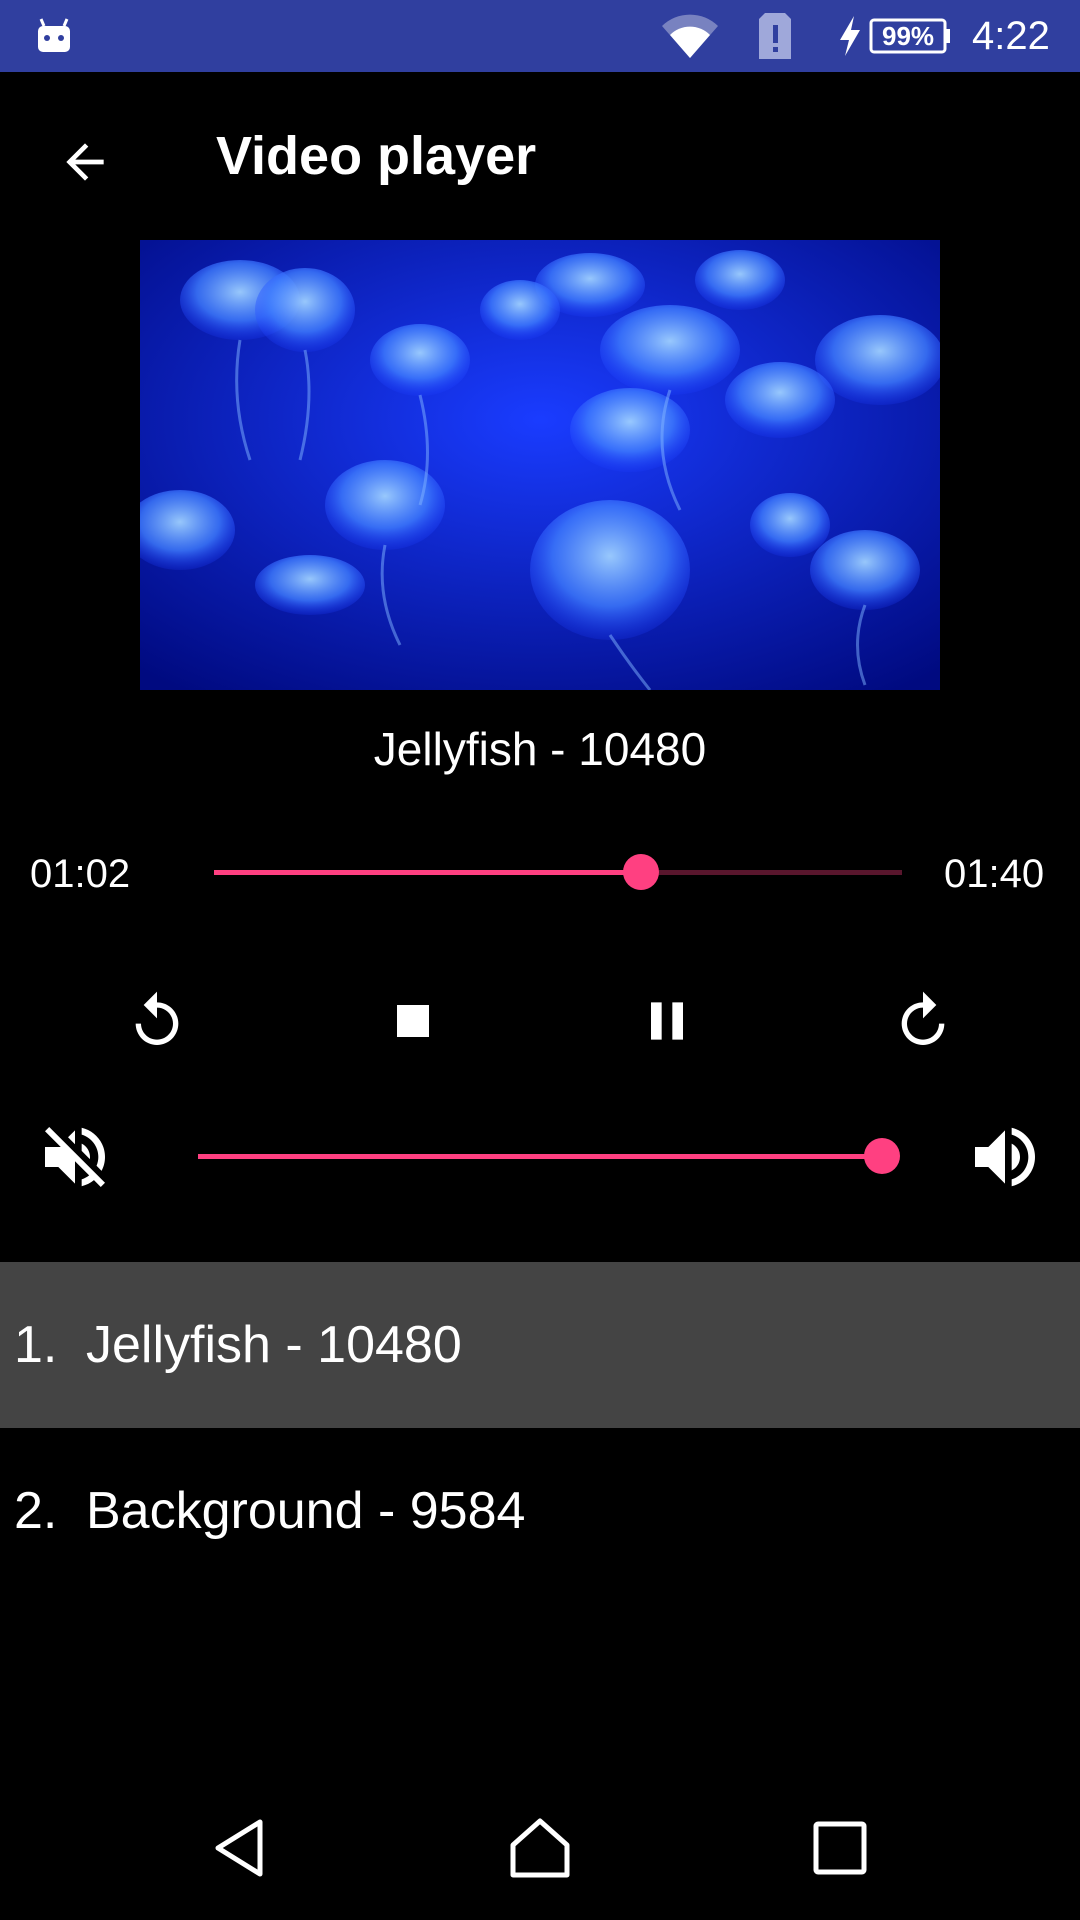  What do you see at coordinates (640, 872) in the screenshot?
I see `progress-thumb` at bounding box center [640, 872].